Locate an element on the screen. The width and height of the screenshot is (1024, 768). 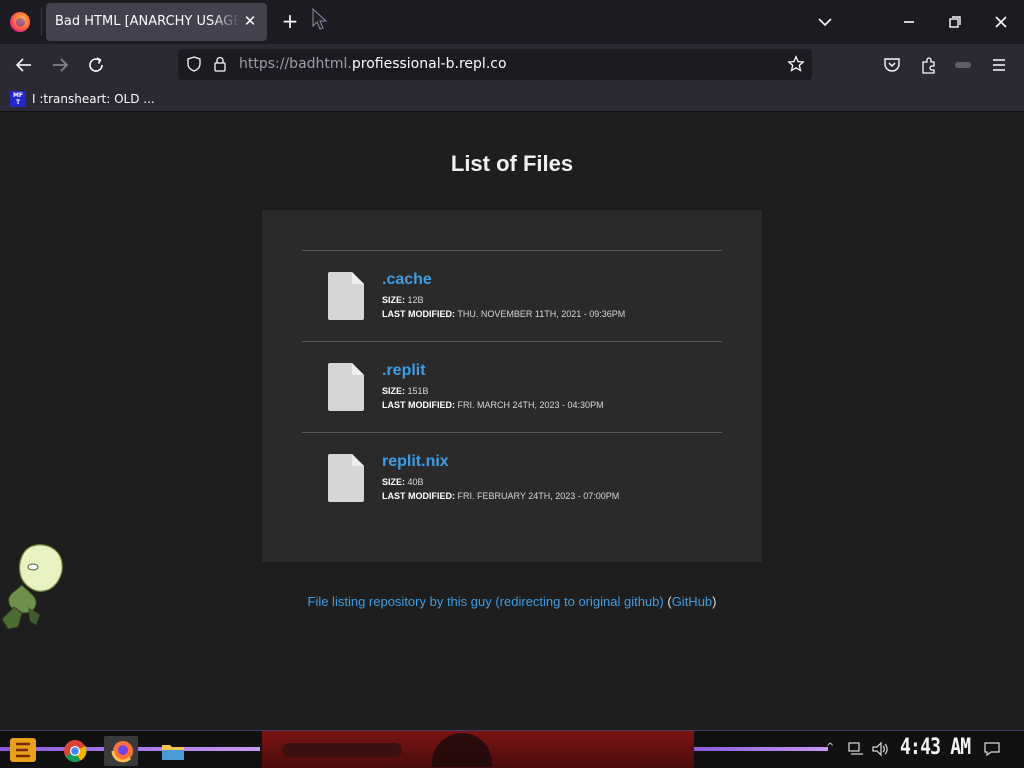
modified-value: Fri. February 24th, 2023 - 07:00pm is located at coordinates (538, 496).